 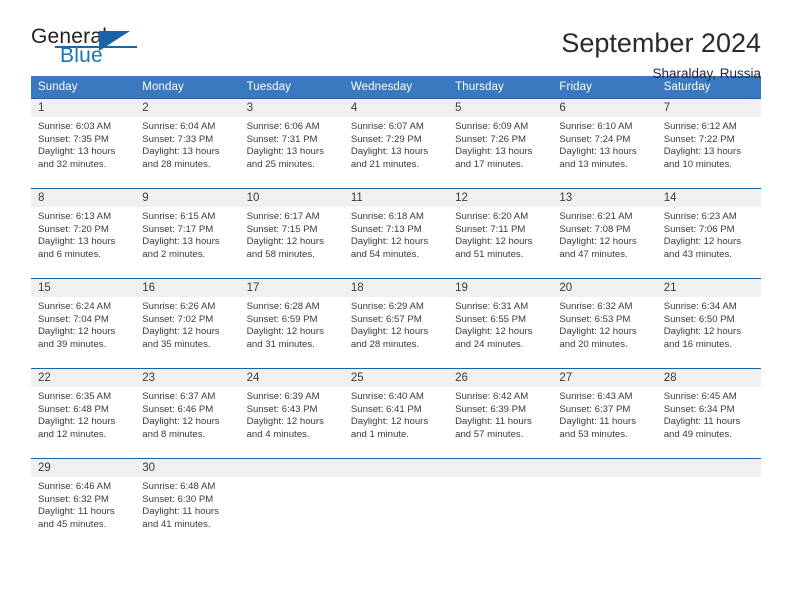 What do you see at coordinates (500, 198) in the screenshot?
I see `day-number: 12` at bounding box center [500, 198].